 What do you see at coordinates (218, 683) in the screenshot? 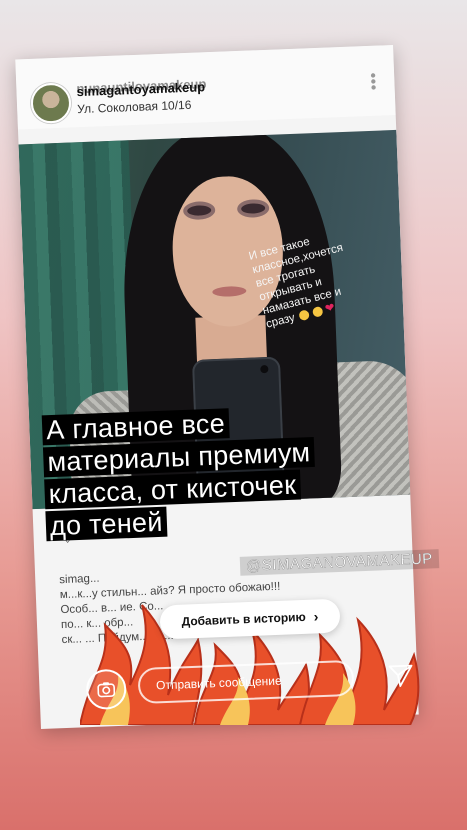
I see `message-placeholder: Отправить сообщение` at bounding box center [218, 683].